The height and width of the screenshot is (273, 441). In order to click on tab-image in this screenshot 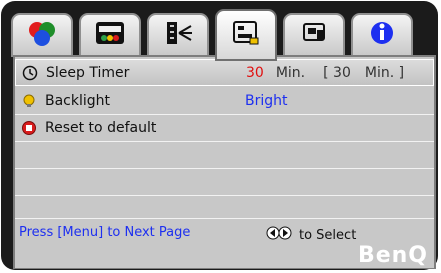, I will do `click(178, 35)`.